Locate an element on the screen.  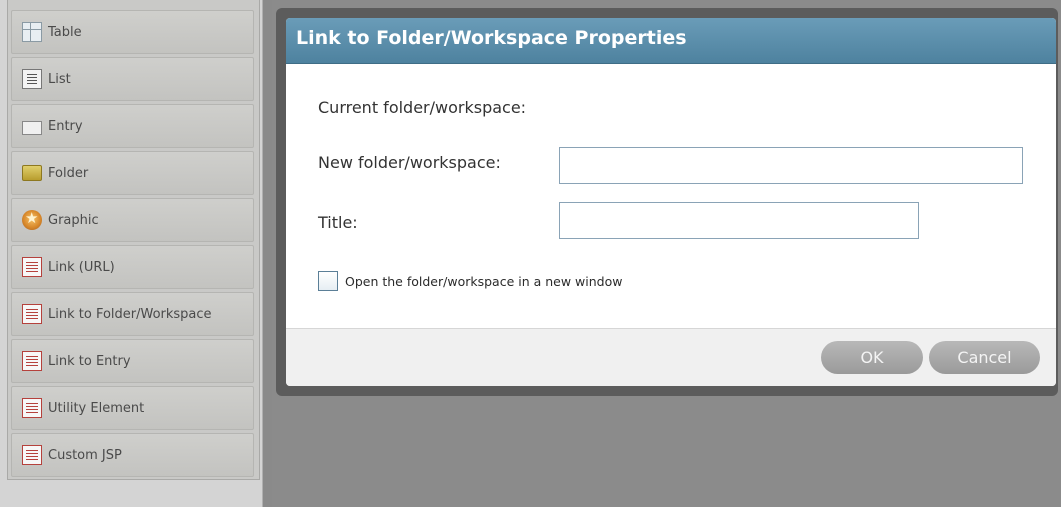
palette-item-custom-jsp: Custom JSP is located at coordinates (132, 455).